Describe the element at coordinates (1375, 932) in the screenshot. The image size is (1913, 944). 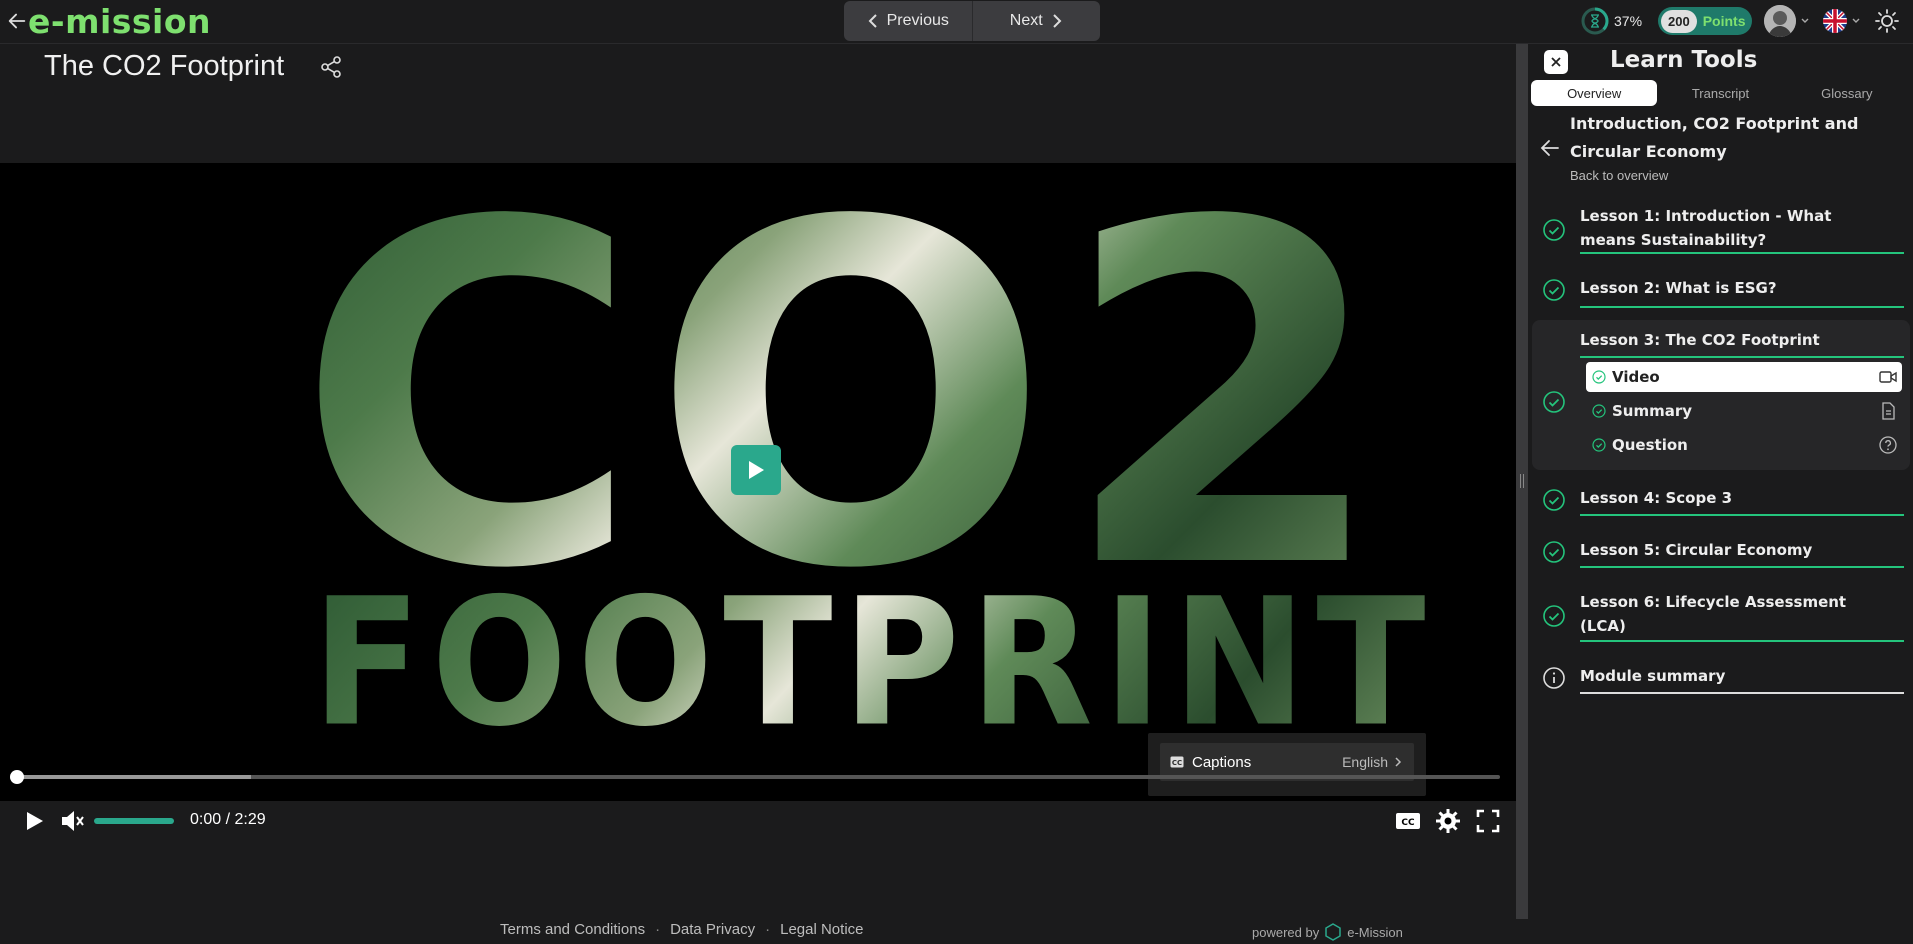
I see `powered-by-brand: e-Mission` at that location.